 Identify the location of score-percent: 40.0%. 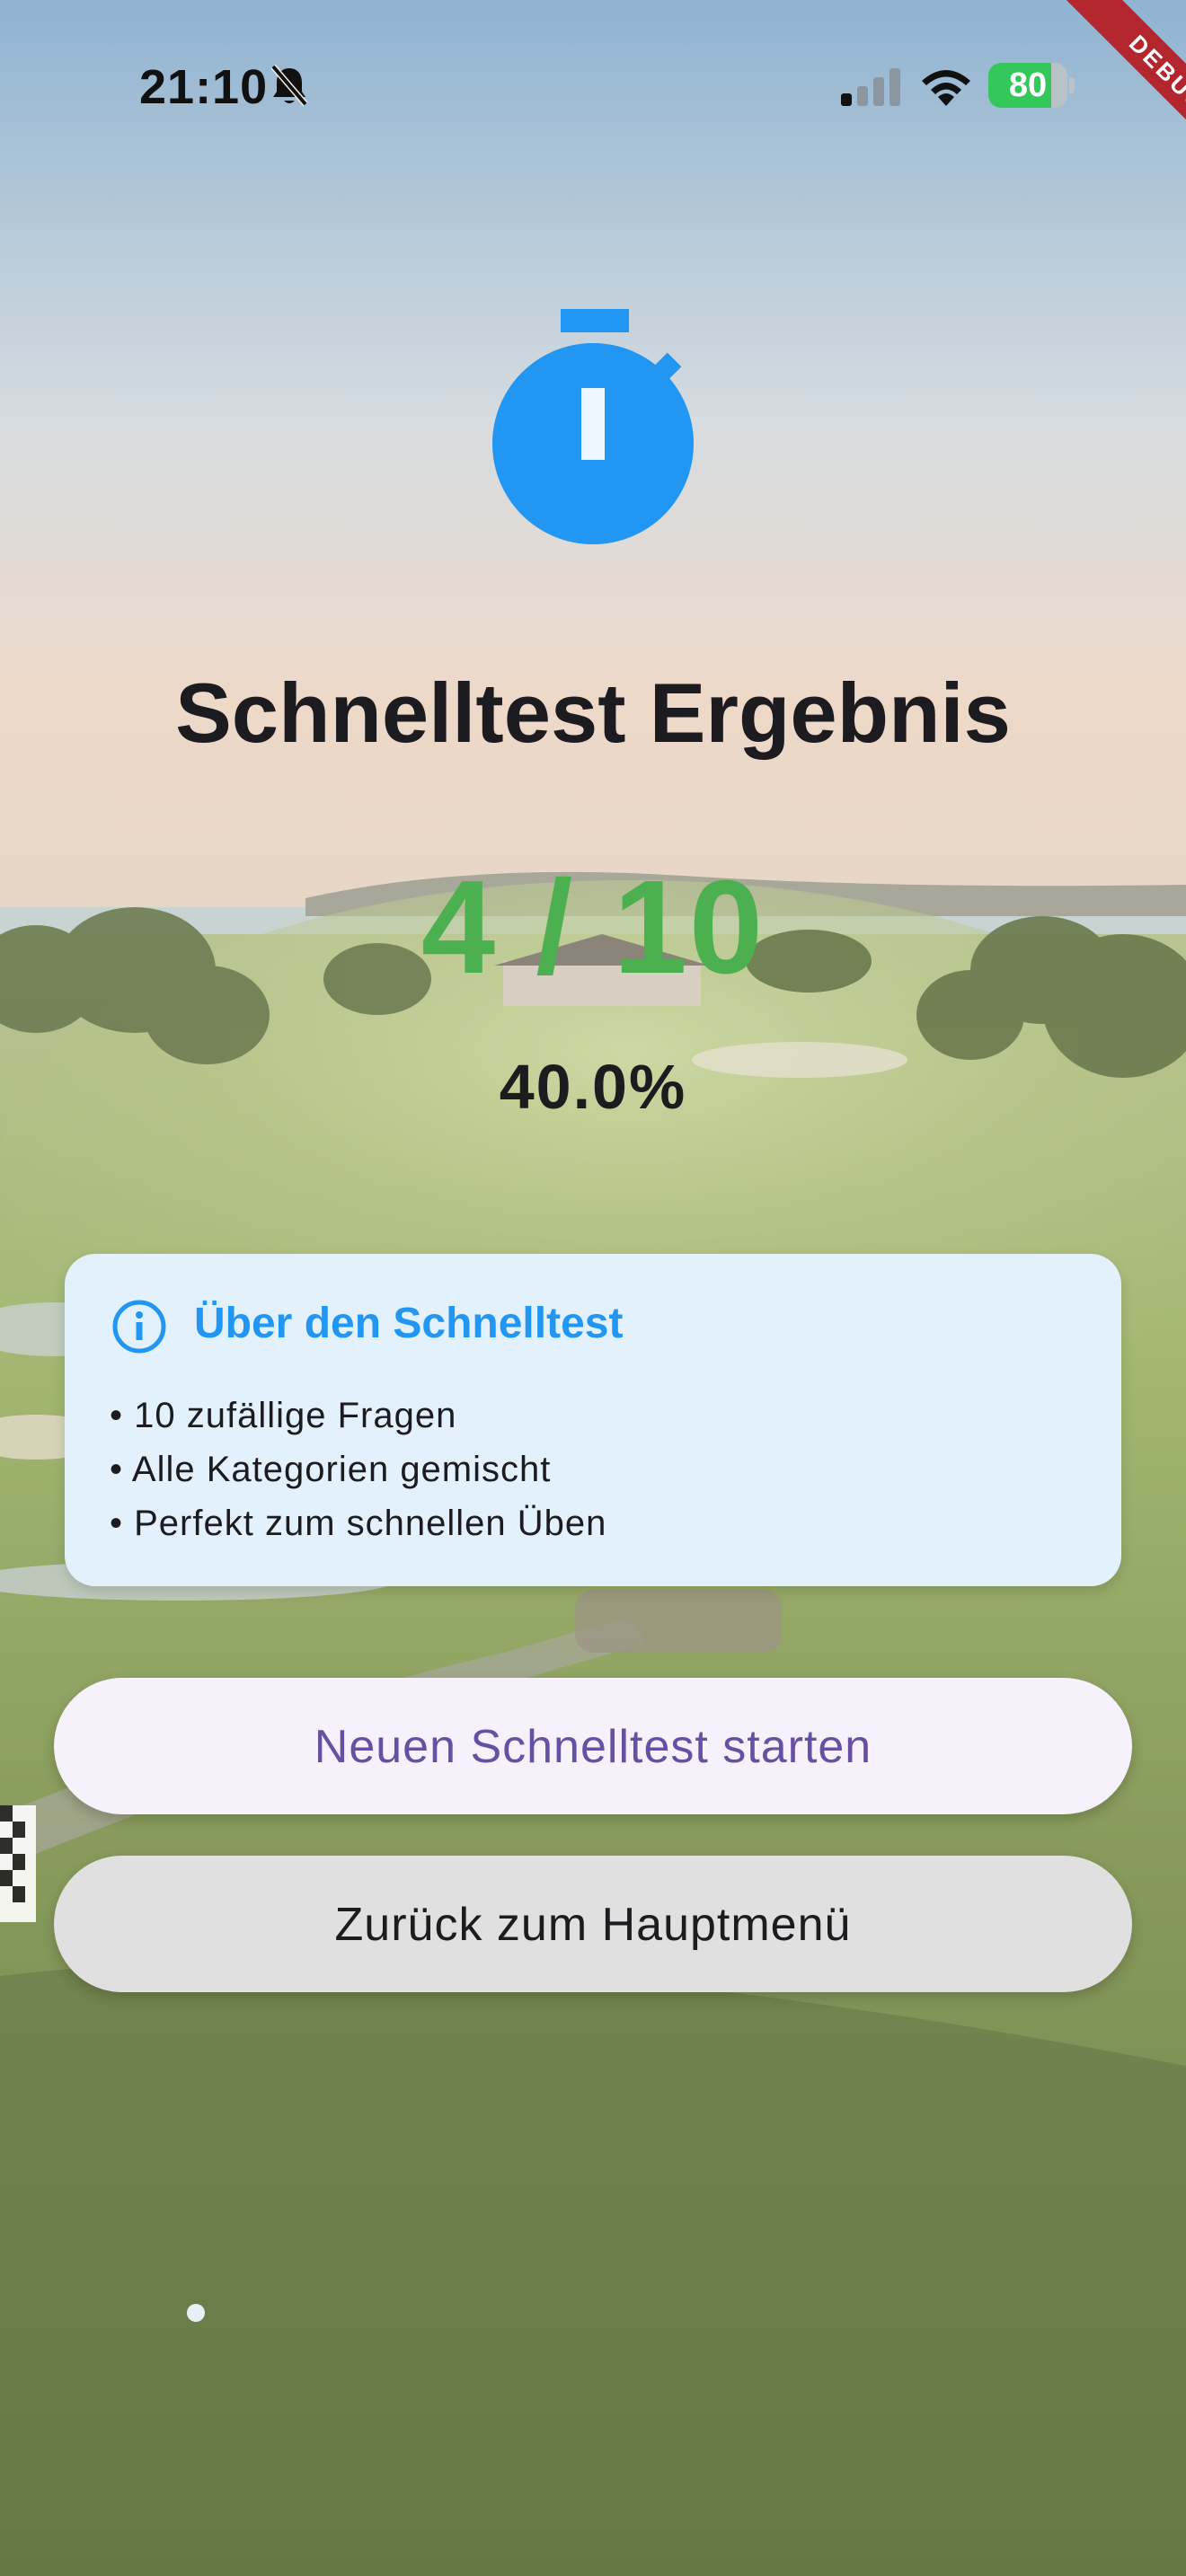
(593, 1087).